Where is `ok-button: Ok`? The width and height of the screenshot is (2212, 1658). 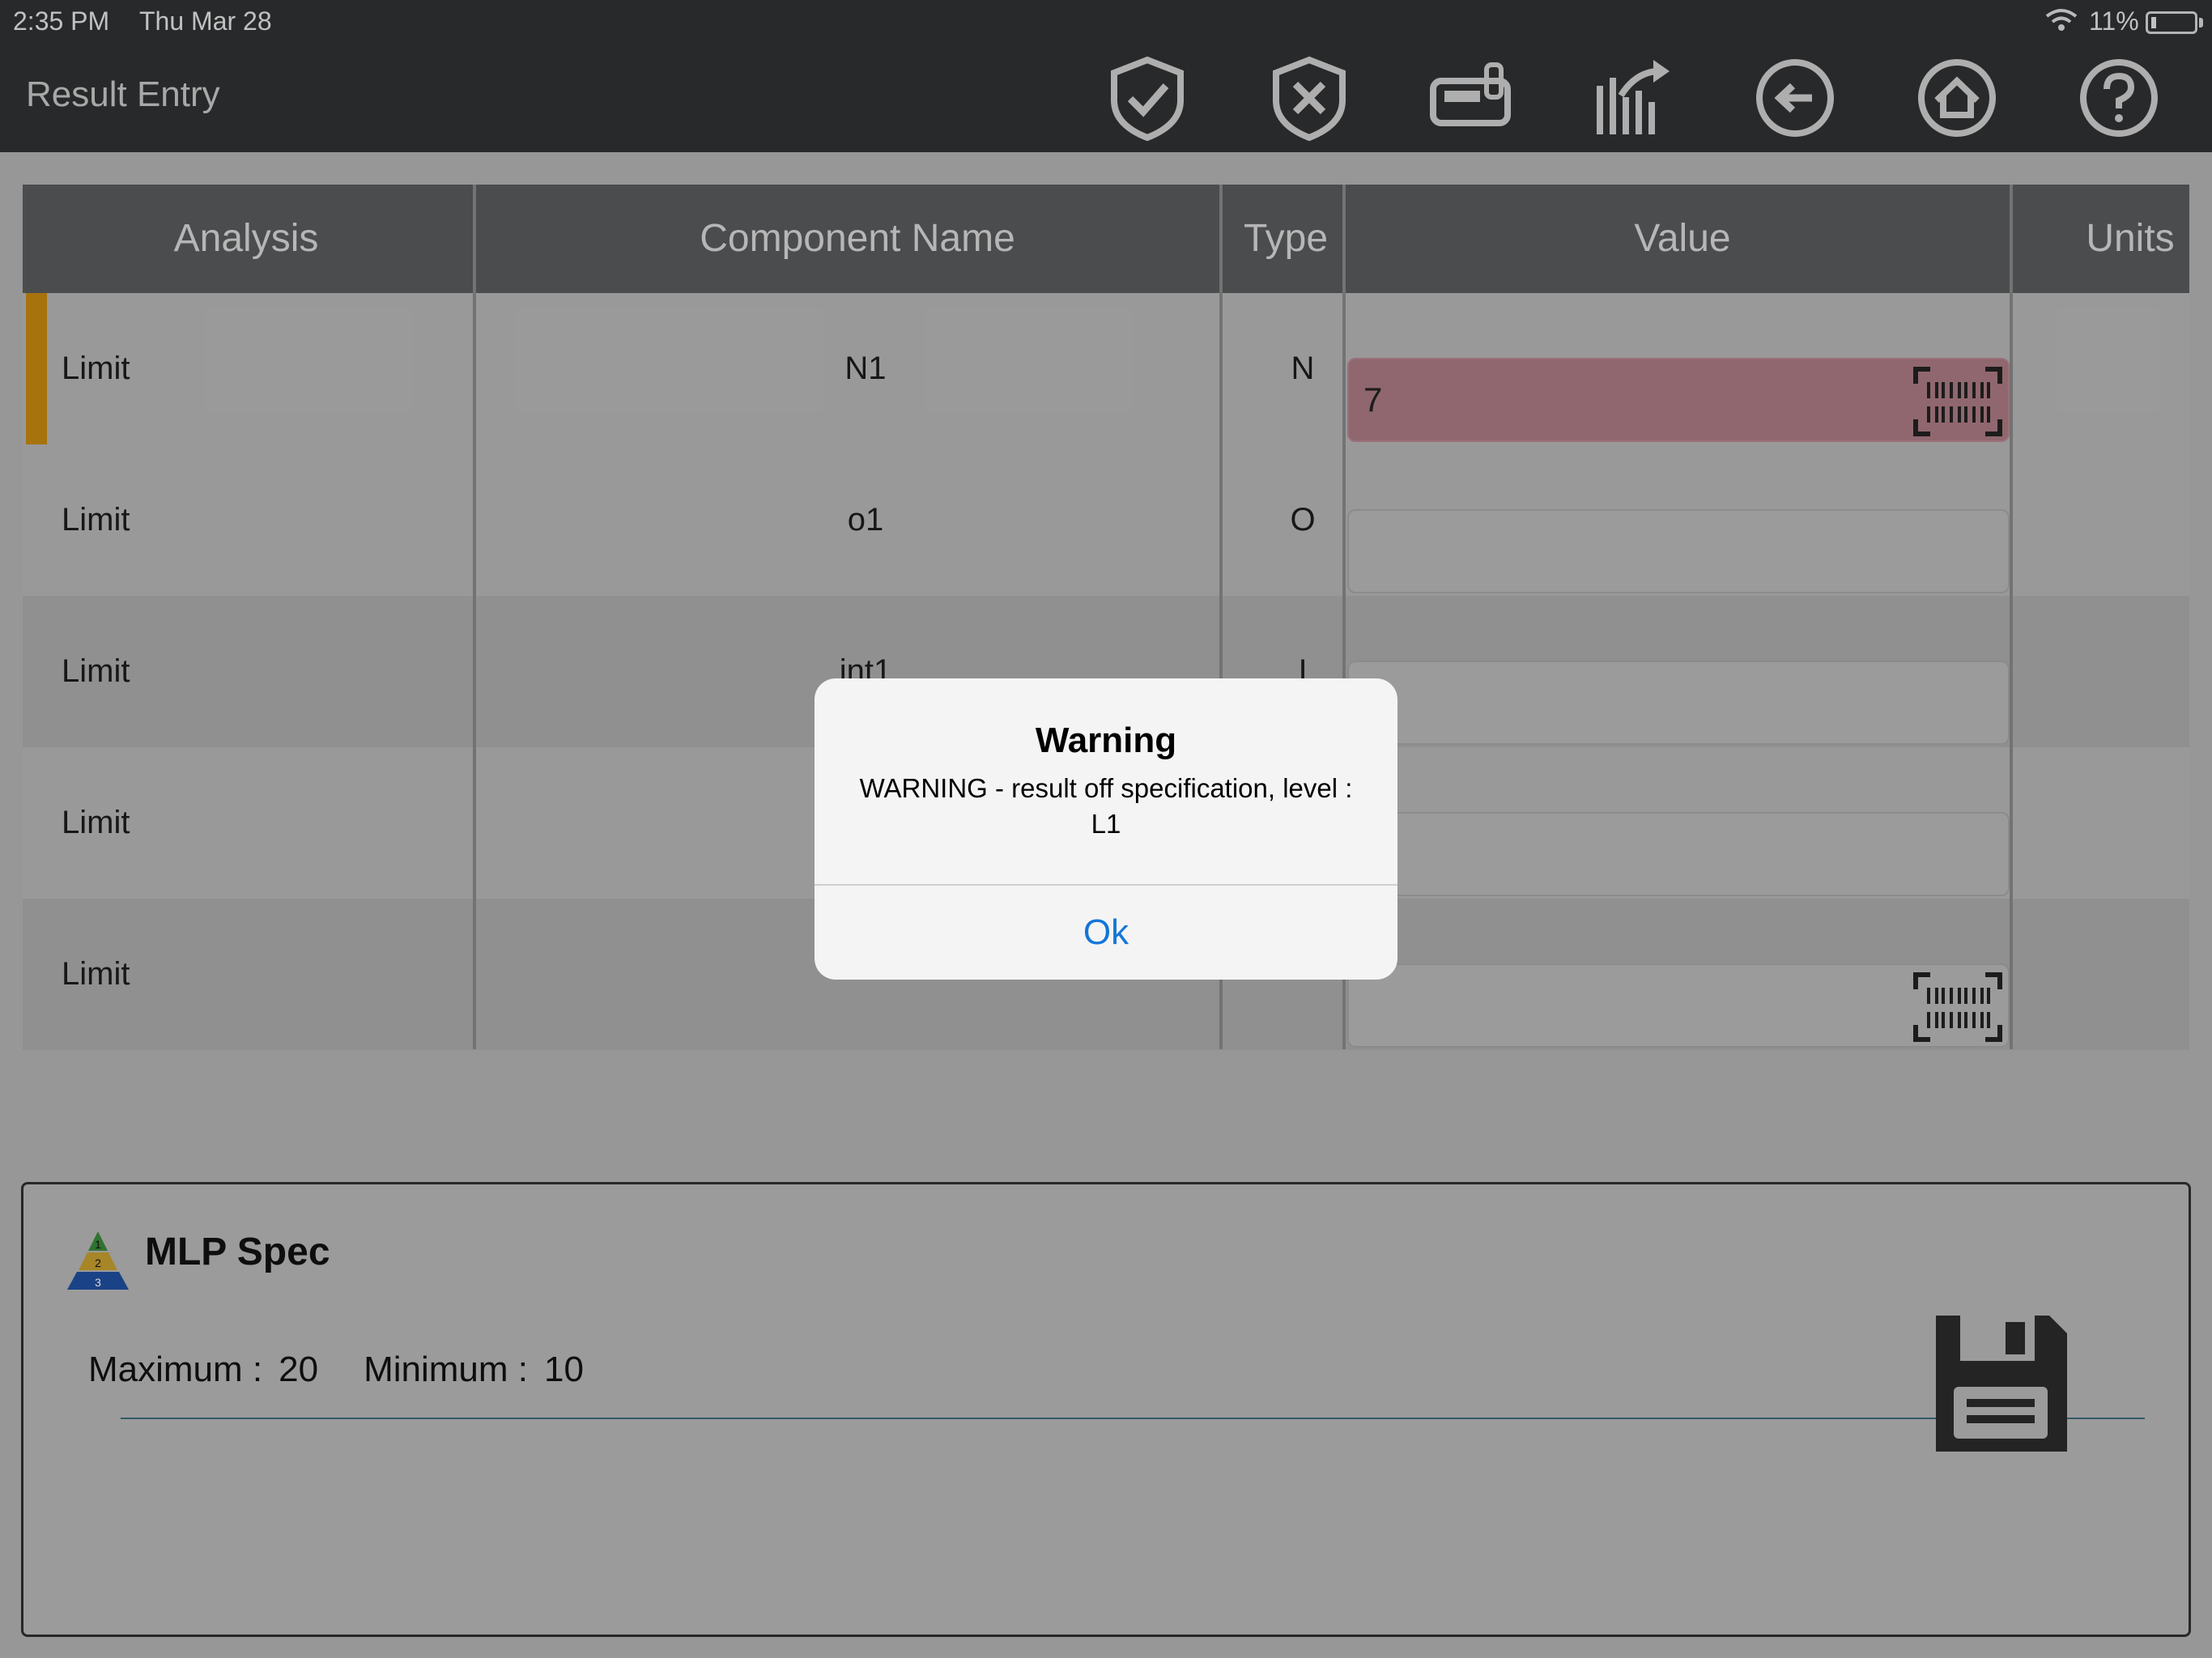 ok-button: Ok is located at coordinates (1106, 933).